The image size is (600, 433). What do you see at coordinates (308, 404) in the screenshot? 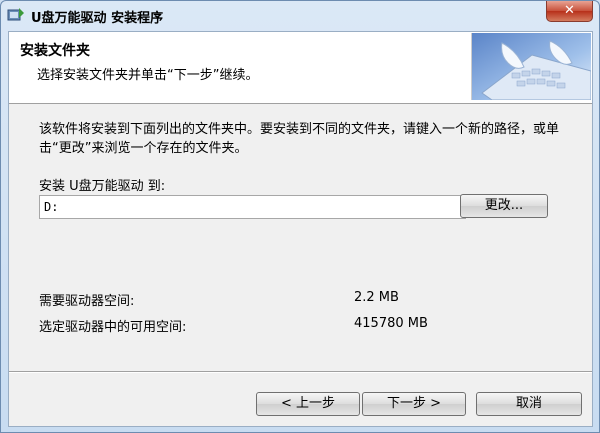
I see `back-button: < 上一步` at bounding box center [308, 404].